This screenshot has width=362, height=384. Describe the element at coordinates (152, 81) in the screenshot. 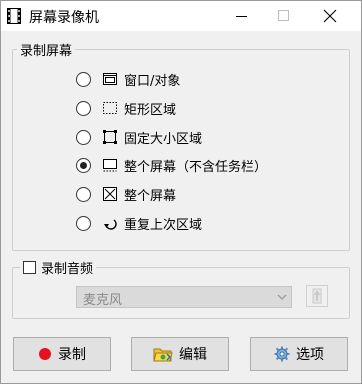

I see `option-label: 窗口/对象` at that location.